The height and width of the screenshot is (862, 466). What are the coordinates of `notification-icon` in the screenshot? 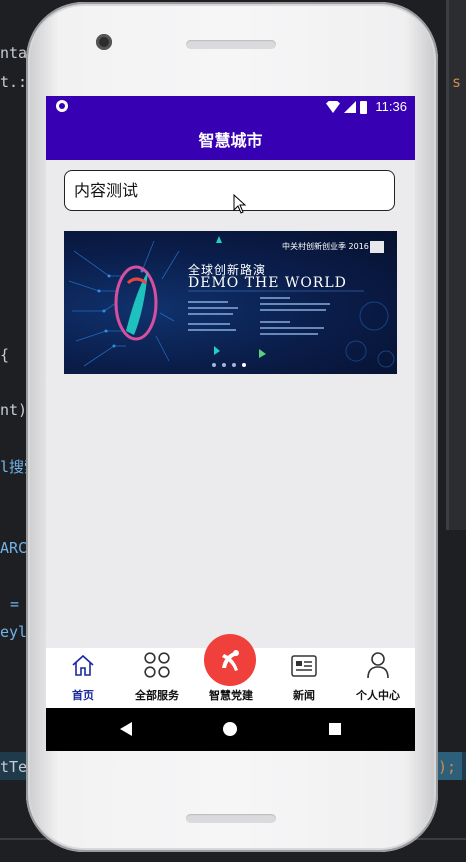 It's located at (62, 106).